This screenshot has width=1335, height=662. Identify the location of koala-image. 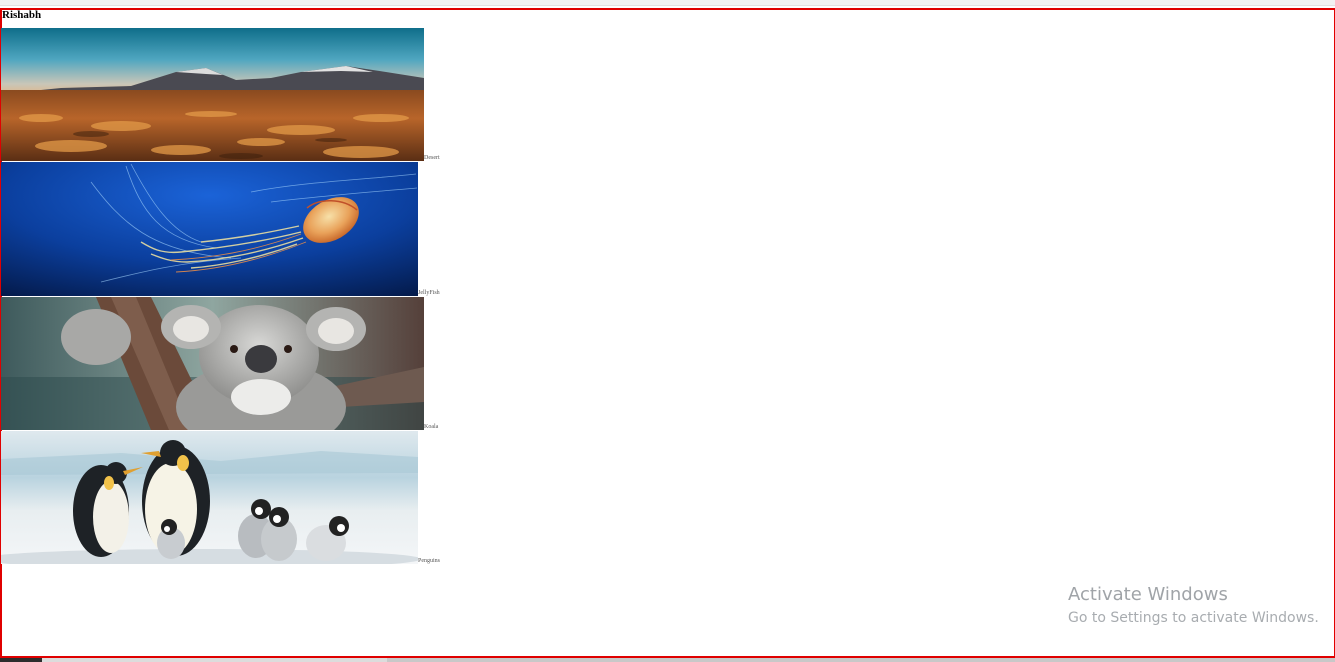
(212, 363).